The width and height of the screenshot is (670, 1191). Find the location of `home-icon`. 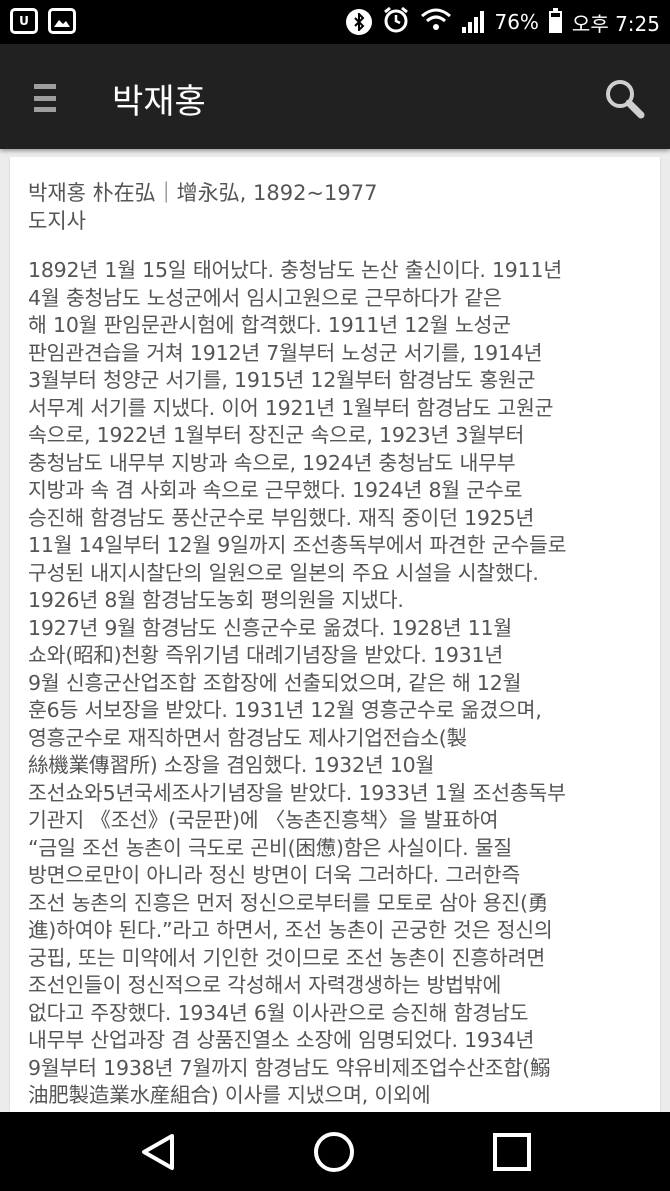

home-icon is located at coordinates (334, 1152).